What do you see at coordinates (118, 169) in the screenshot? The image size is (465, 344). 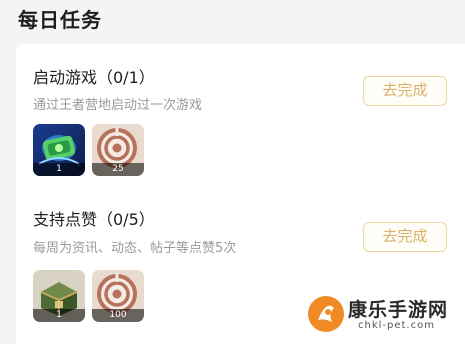 I see `reward-count: 25` at bounding box center [118, 169].